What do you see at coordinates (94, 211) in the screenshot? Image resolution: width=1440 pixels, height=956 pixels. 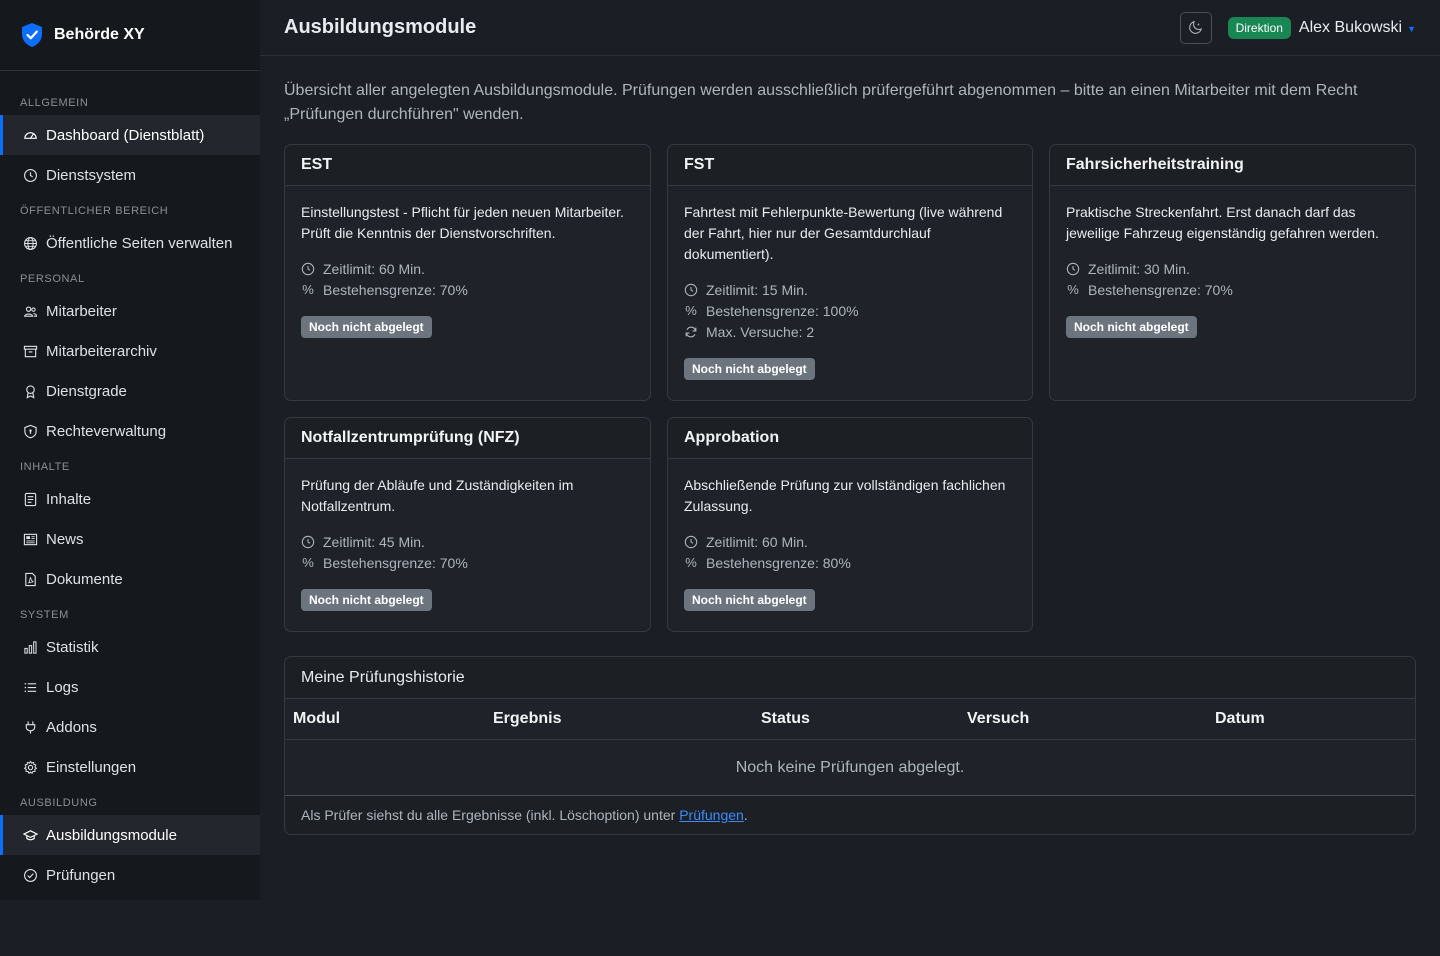 I see `nav-section-title: ÖFFENTLICHER BEREICH` at bounding box center [94, 211].